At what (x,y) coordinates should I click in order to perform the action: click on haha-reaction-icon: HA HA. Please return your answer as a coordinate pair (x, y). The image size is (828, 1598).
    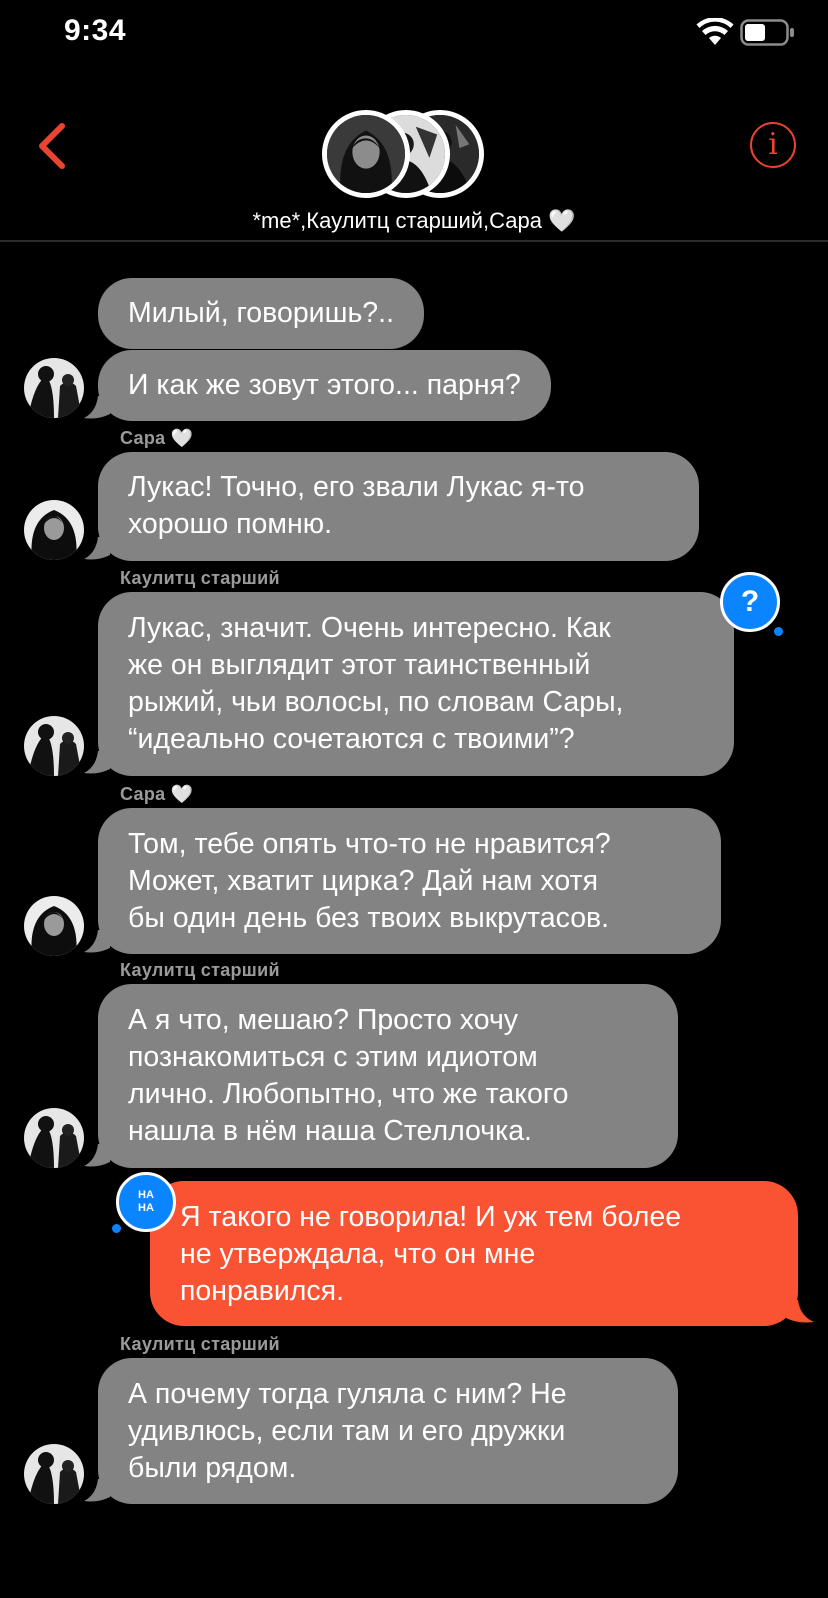
    Looking at the image, I should click on (146, 1202).